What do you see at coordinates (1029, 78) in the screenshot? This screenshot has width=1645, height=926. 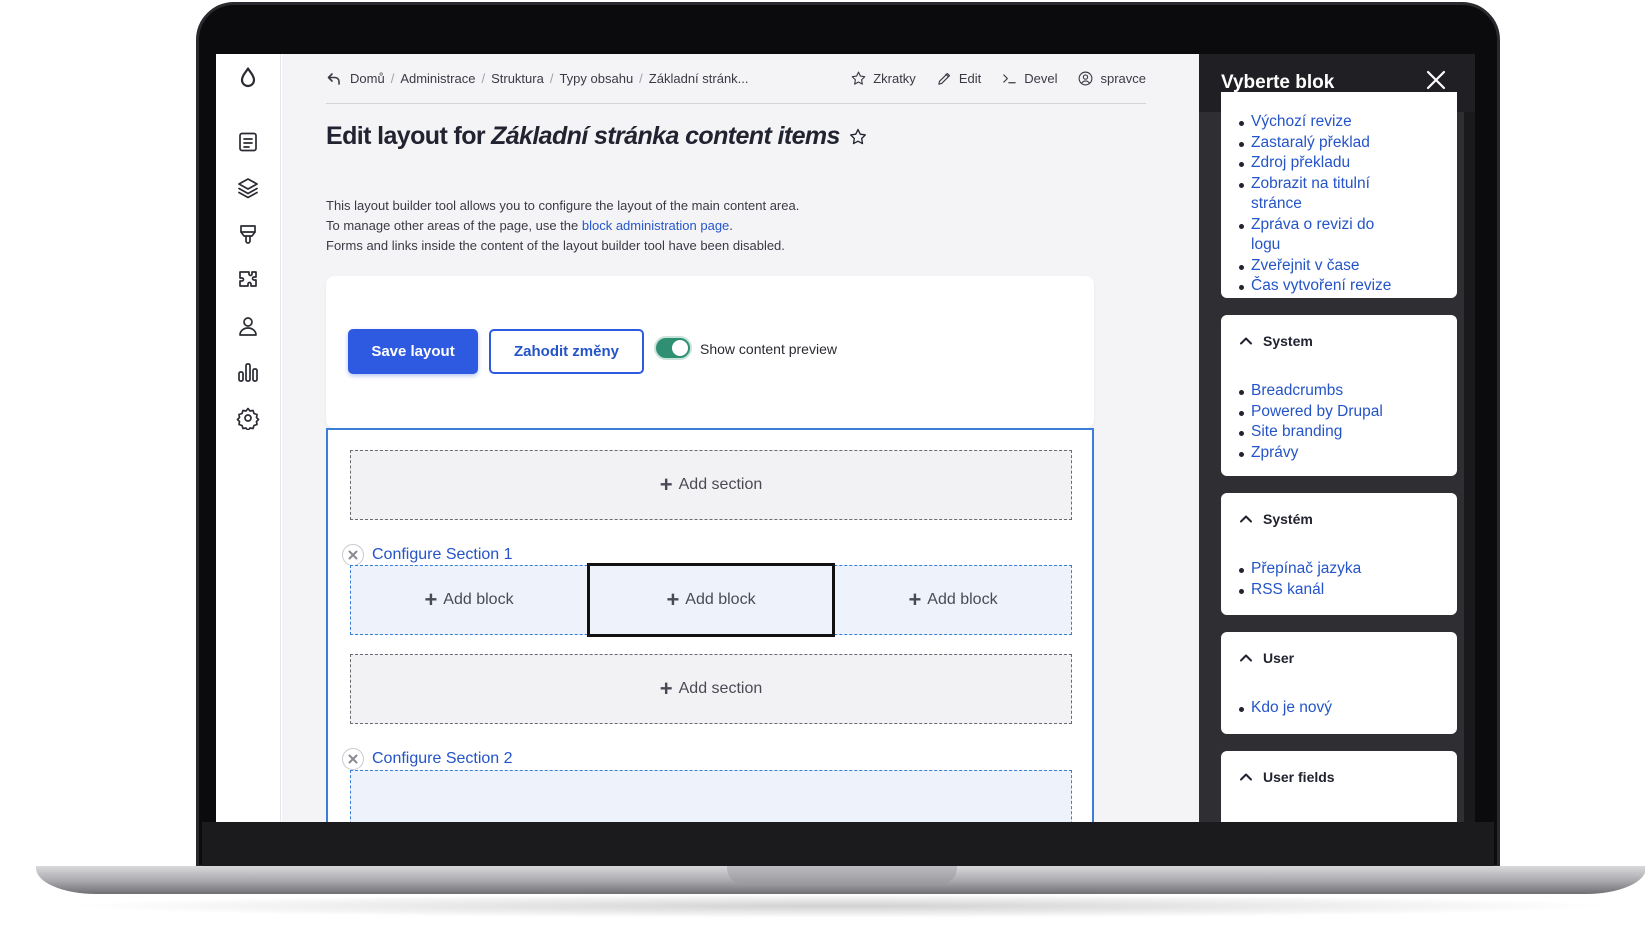 I see `devel-link: Devel` at bounding box center [1029, 78].